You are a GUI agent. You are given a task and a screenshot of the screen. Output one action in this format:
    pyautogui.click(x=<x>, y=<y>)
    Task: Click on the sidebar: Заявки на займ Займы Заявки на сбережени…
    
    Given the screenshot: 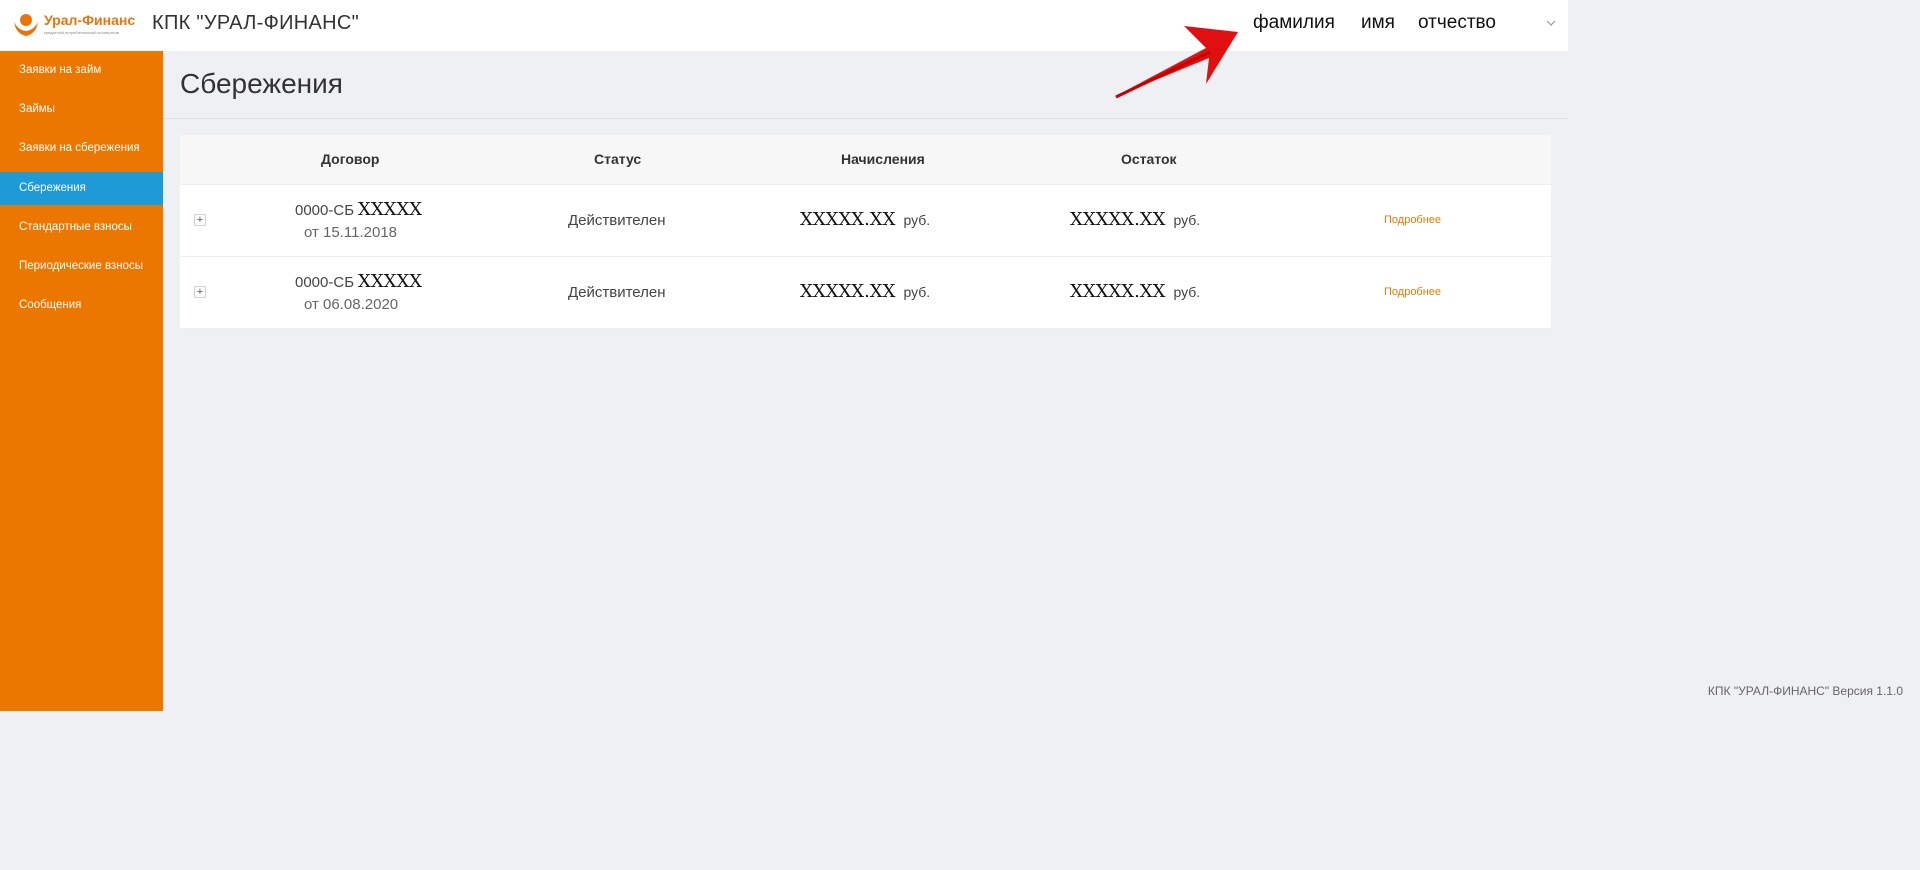 What is the action you would take?
    pyautogui.click(x=81, y=381)
    